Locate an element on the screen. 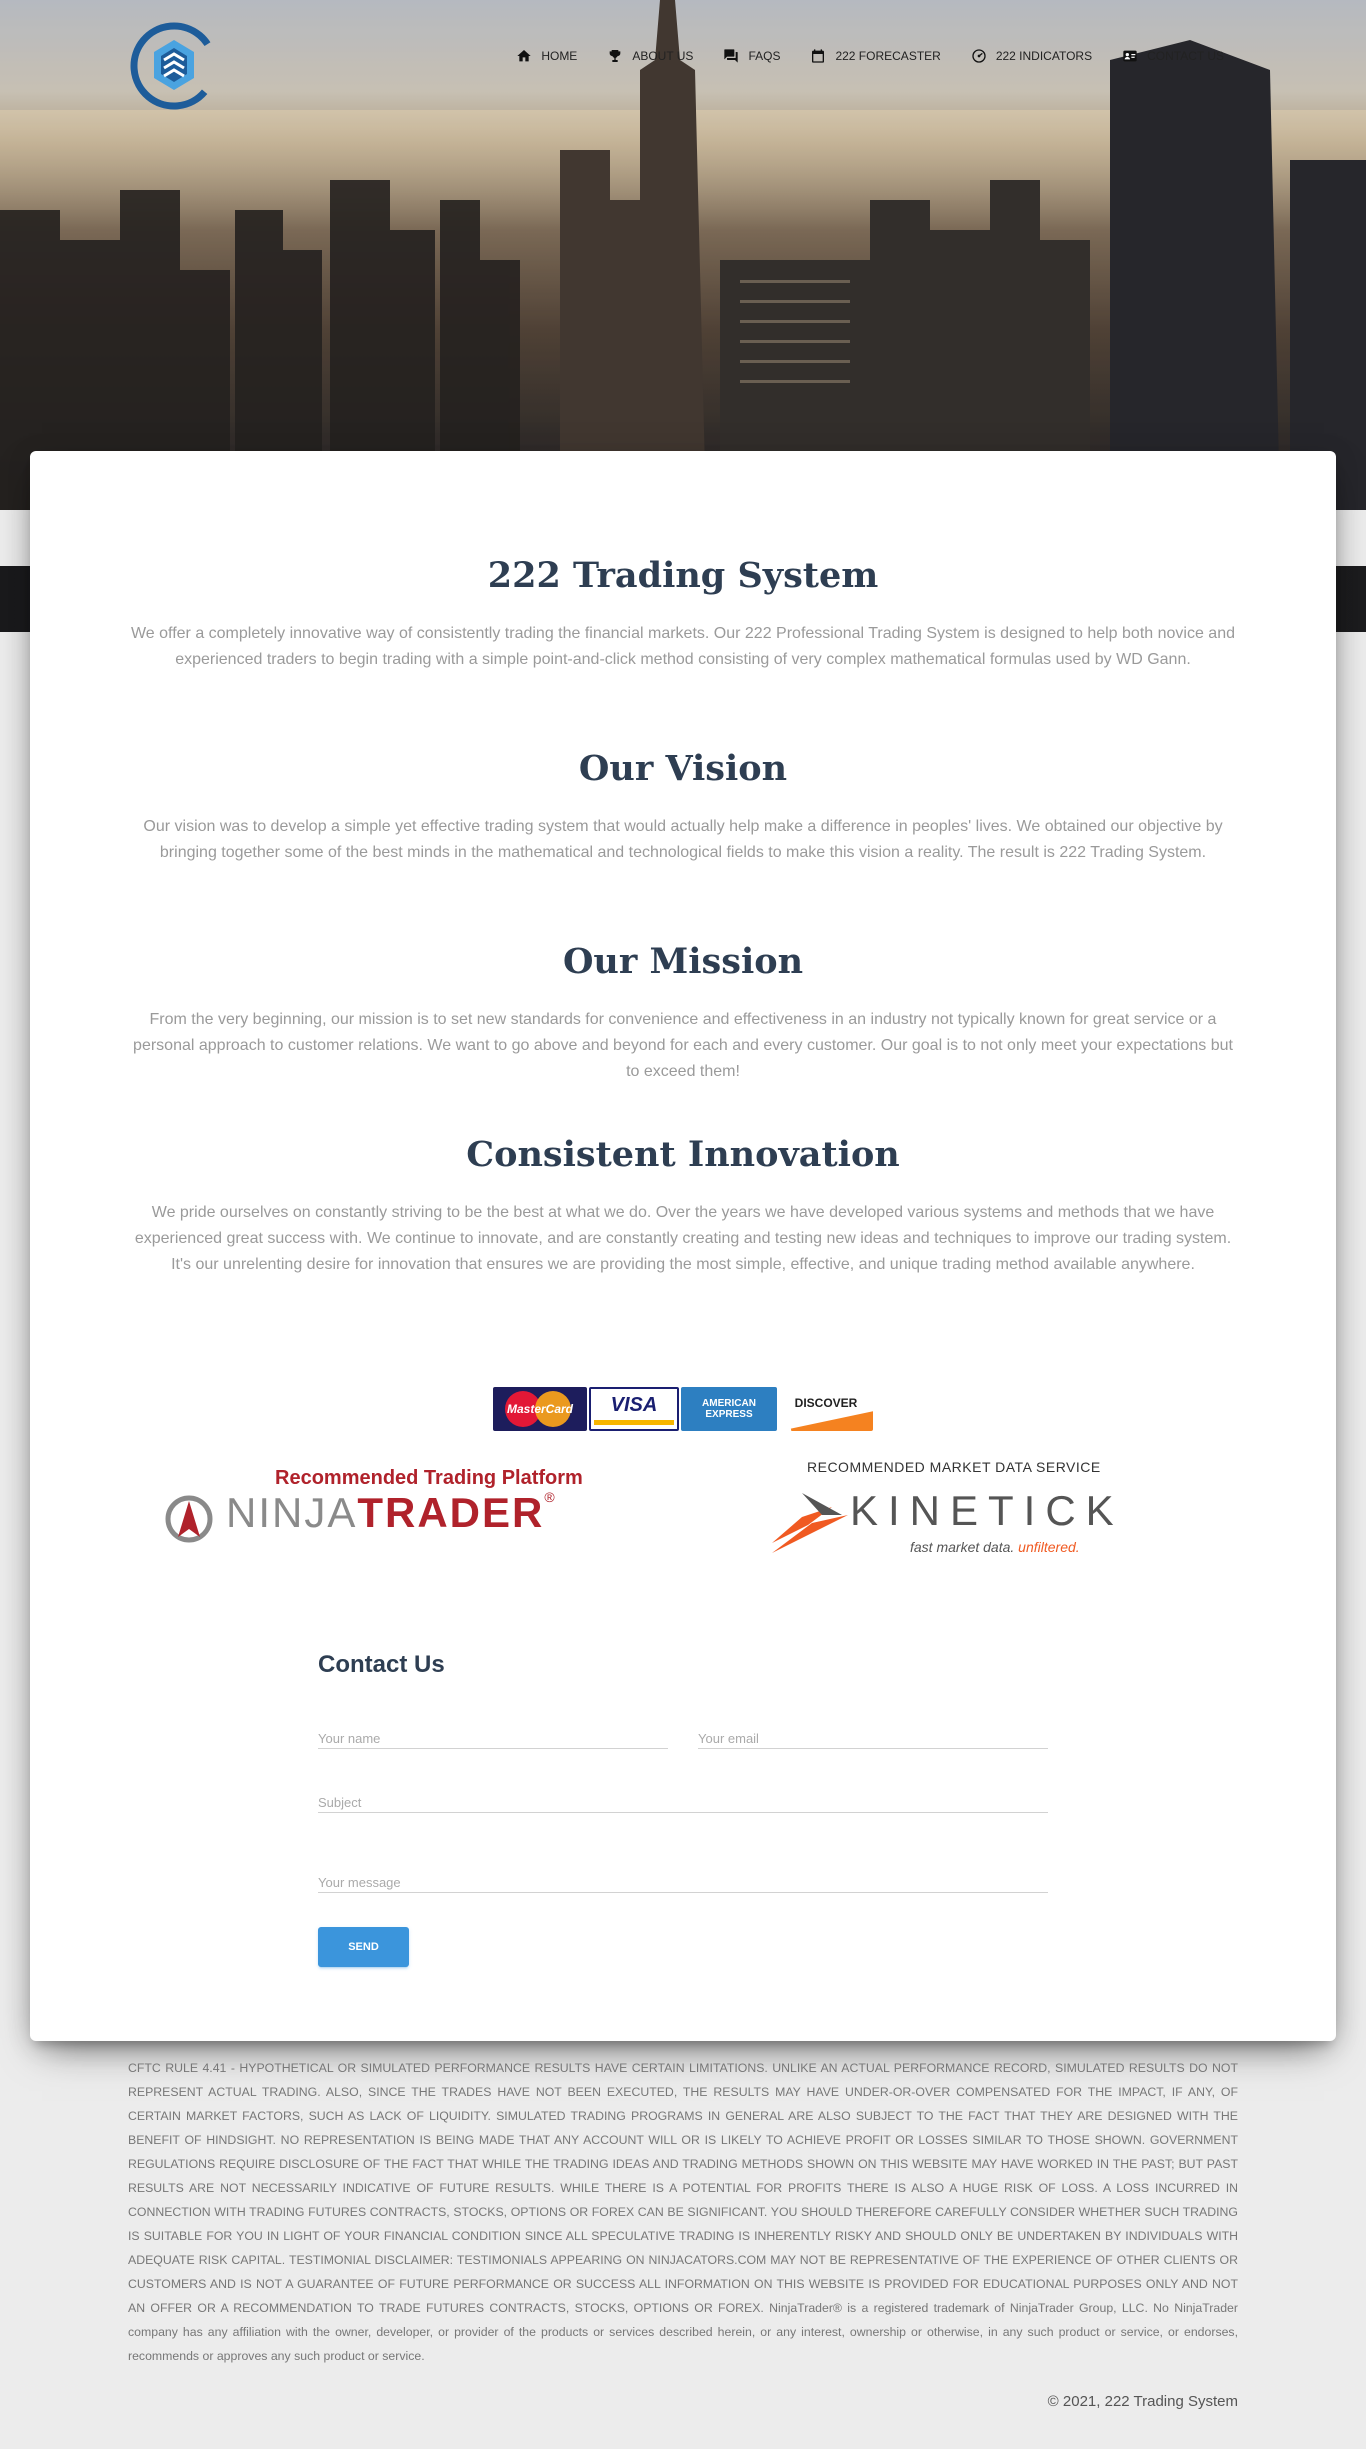 This screenshot has width=1366, height=2449. nav-item-222-indicators: 222 INDICATORS is located at coordinates (1031, 56).